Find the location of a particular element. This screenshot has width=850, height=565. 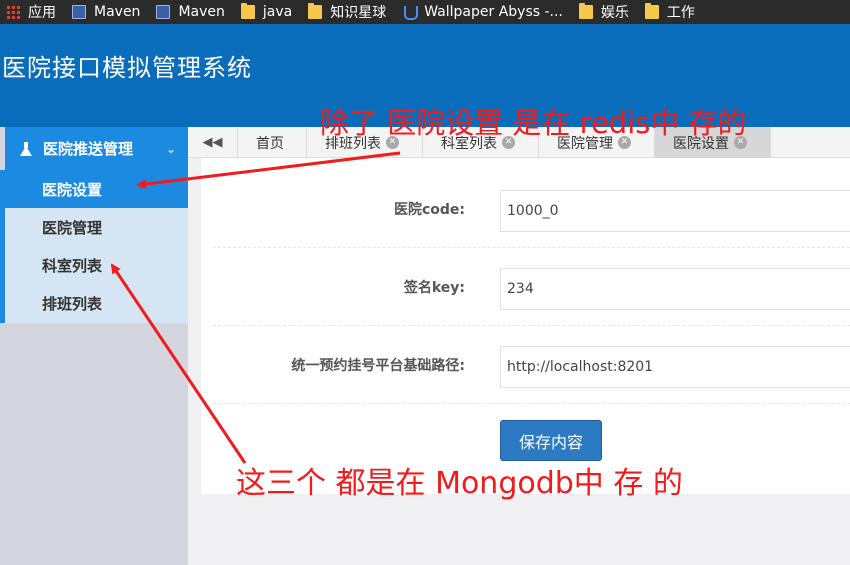

flask-icon is located at coordinates (26, 148).